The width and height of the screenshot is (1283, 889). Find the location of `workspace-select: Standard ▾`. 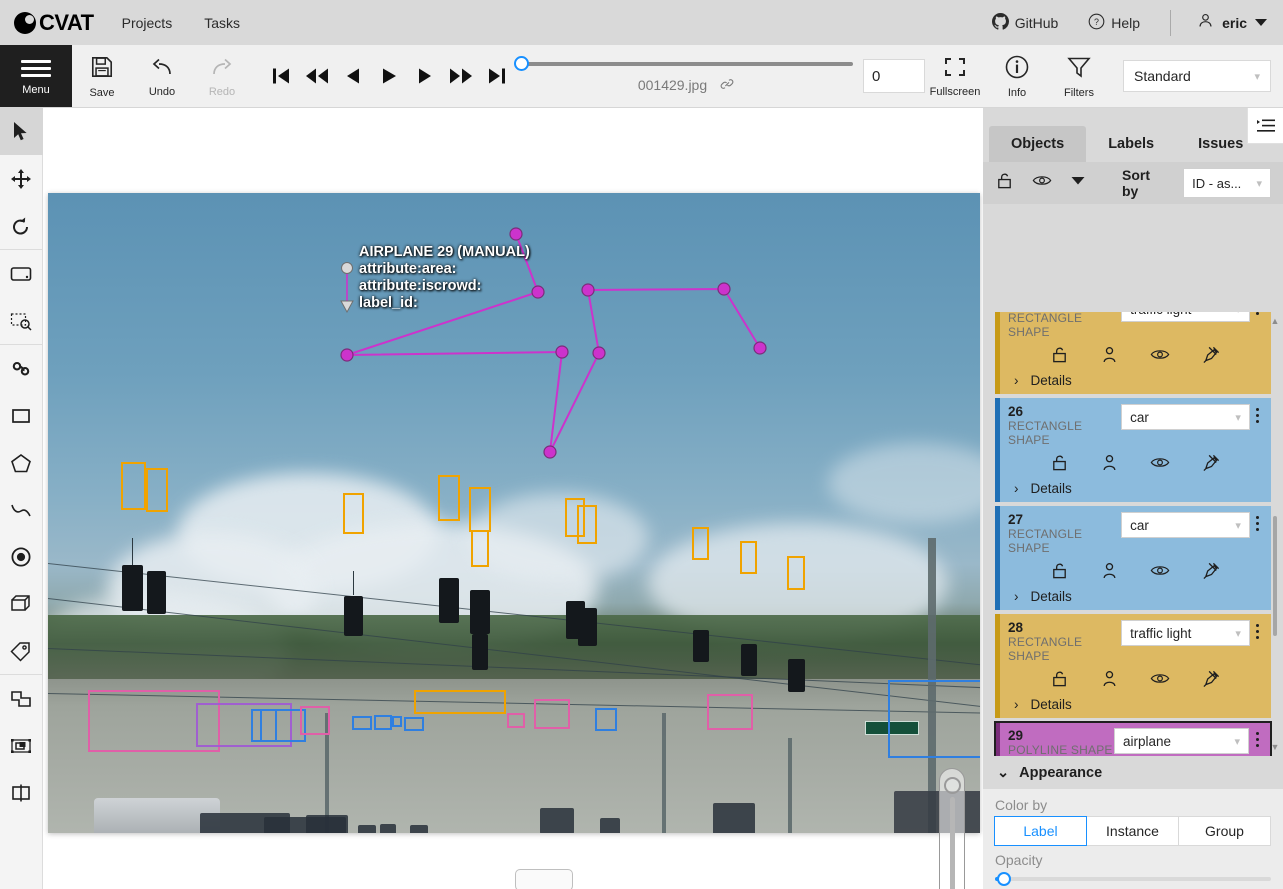

workspace-select: Standard ▾ is located at coordinates (1197, 76).